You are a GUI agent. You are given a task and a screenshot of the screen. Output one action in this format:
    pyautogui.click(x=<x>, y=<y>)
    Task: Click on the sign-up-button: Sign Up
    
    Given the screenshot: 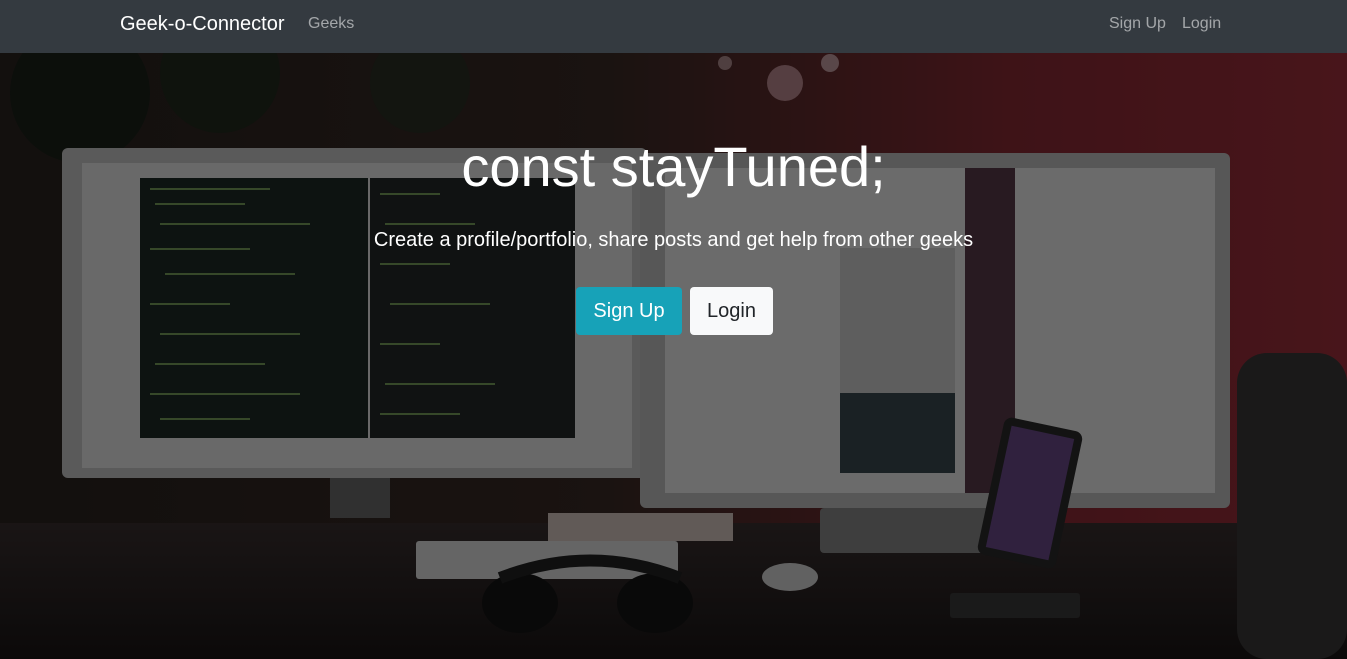 What is the action you would take?
    pyautogui.click(x=629, y=311)
    